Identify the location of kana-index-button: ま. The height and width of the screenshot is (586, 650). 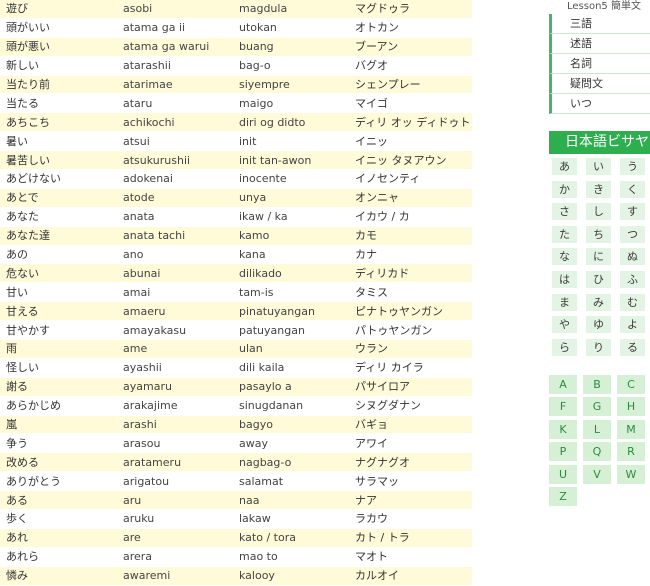
(564, 302).